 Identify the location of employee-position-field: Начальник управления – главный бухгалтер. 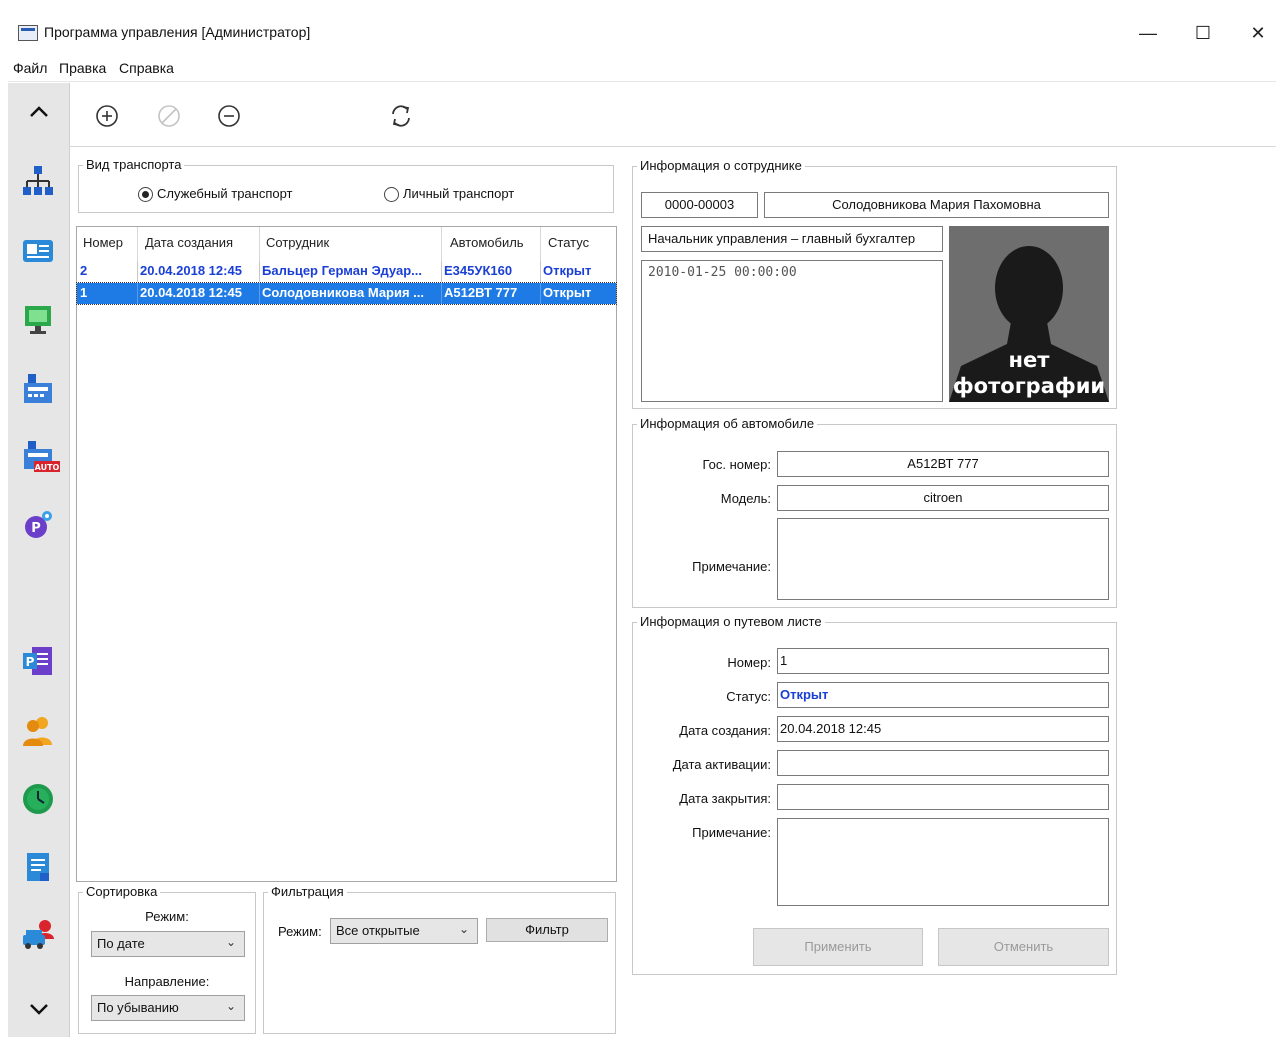
(792, 239).